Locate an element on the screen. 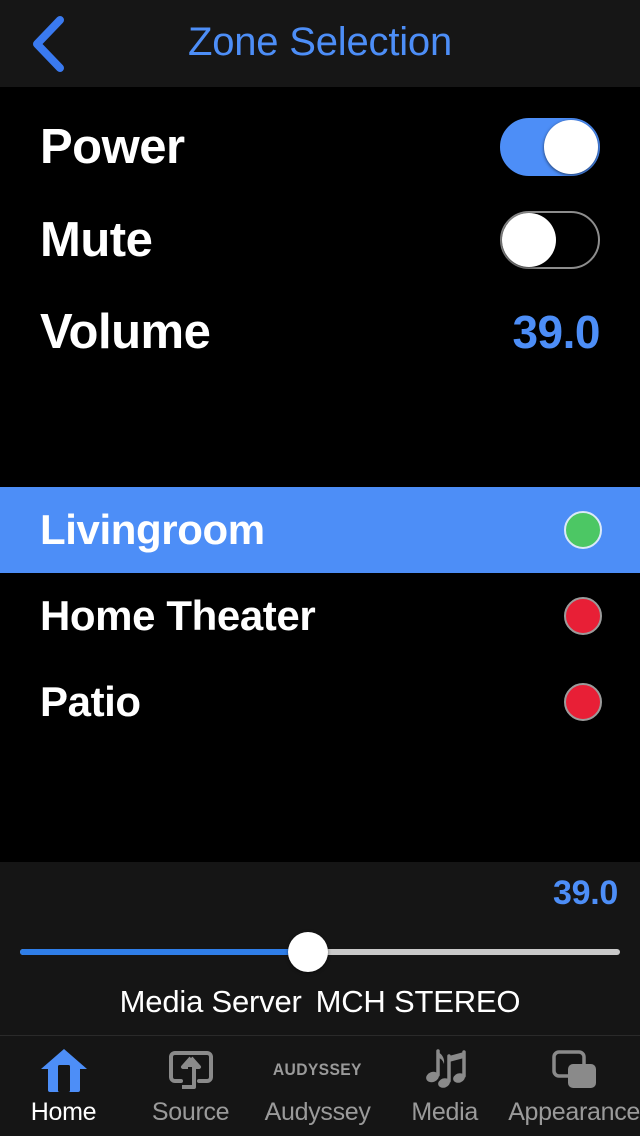  volume-slider is located at coordinates (320, 952).